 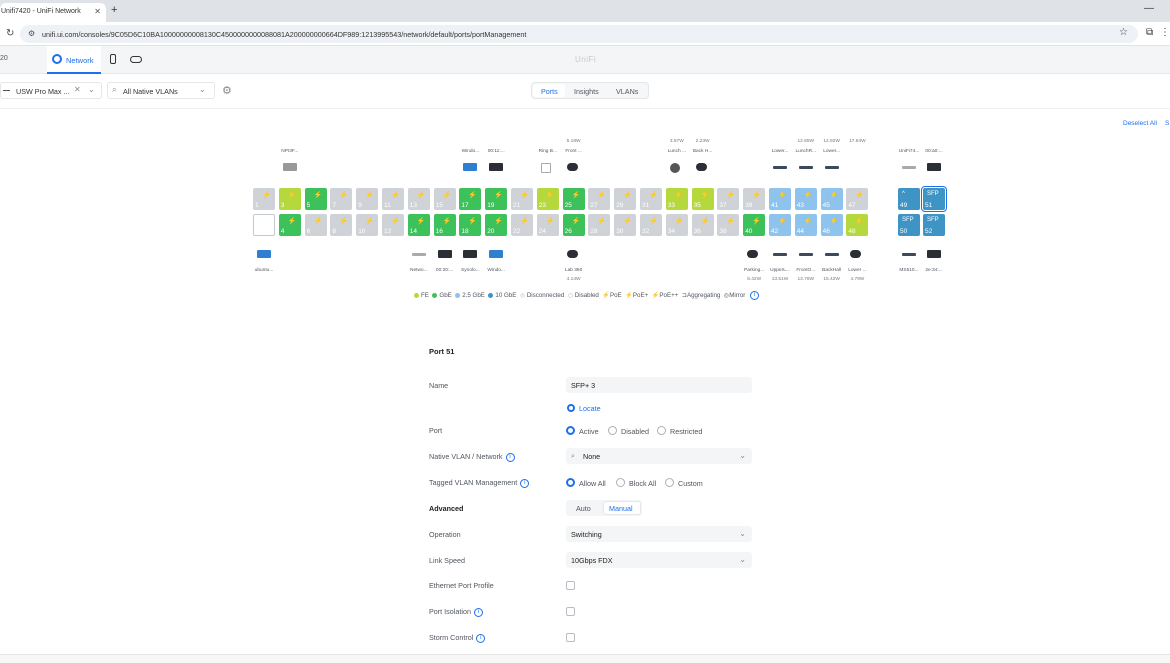 I want to click on port-20: 20 ⚡, so click(x=496, y=225).